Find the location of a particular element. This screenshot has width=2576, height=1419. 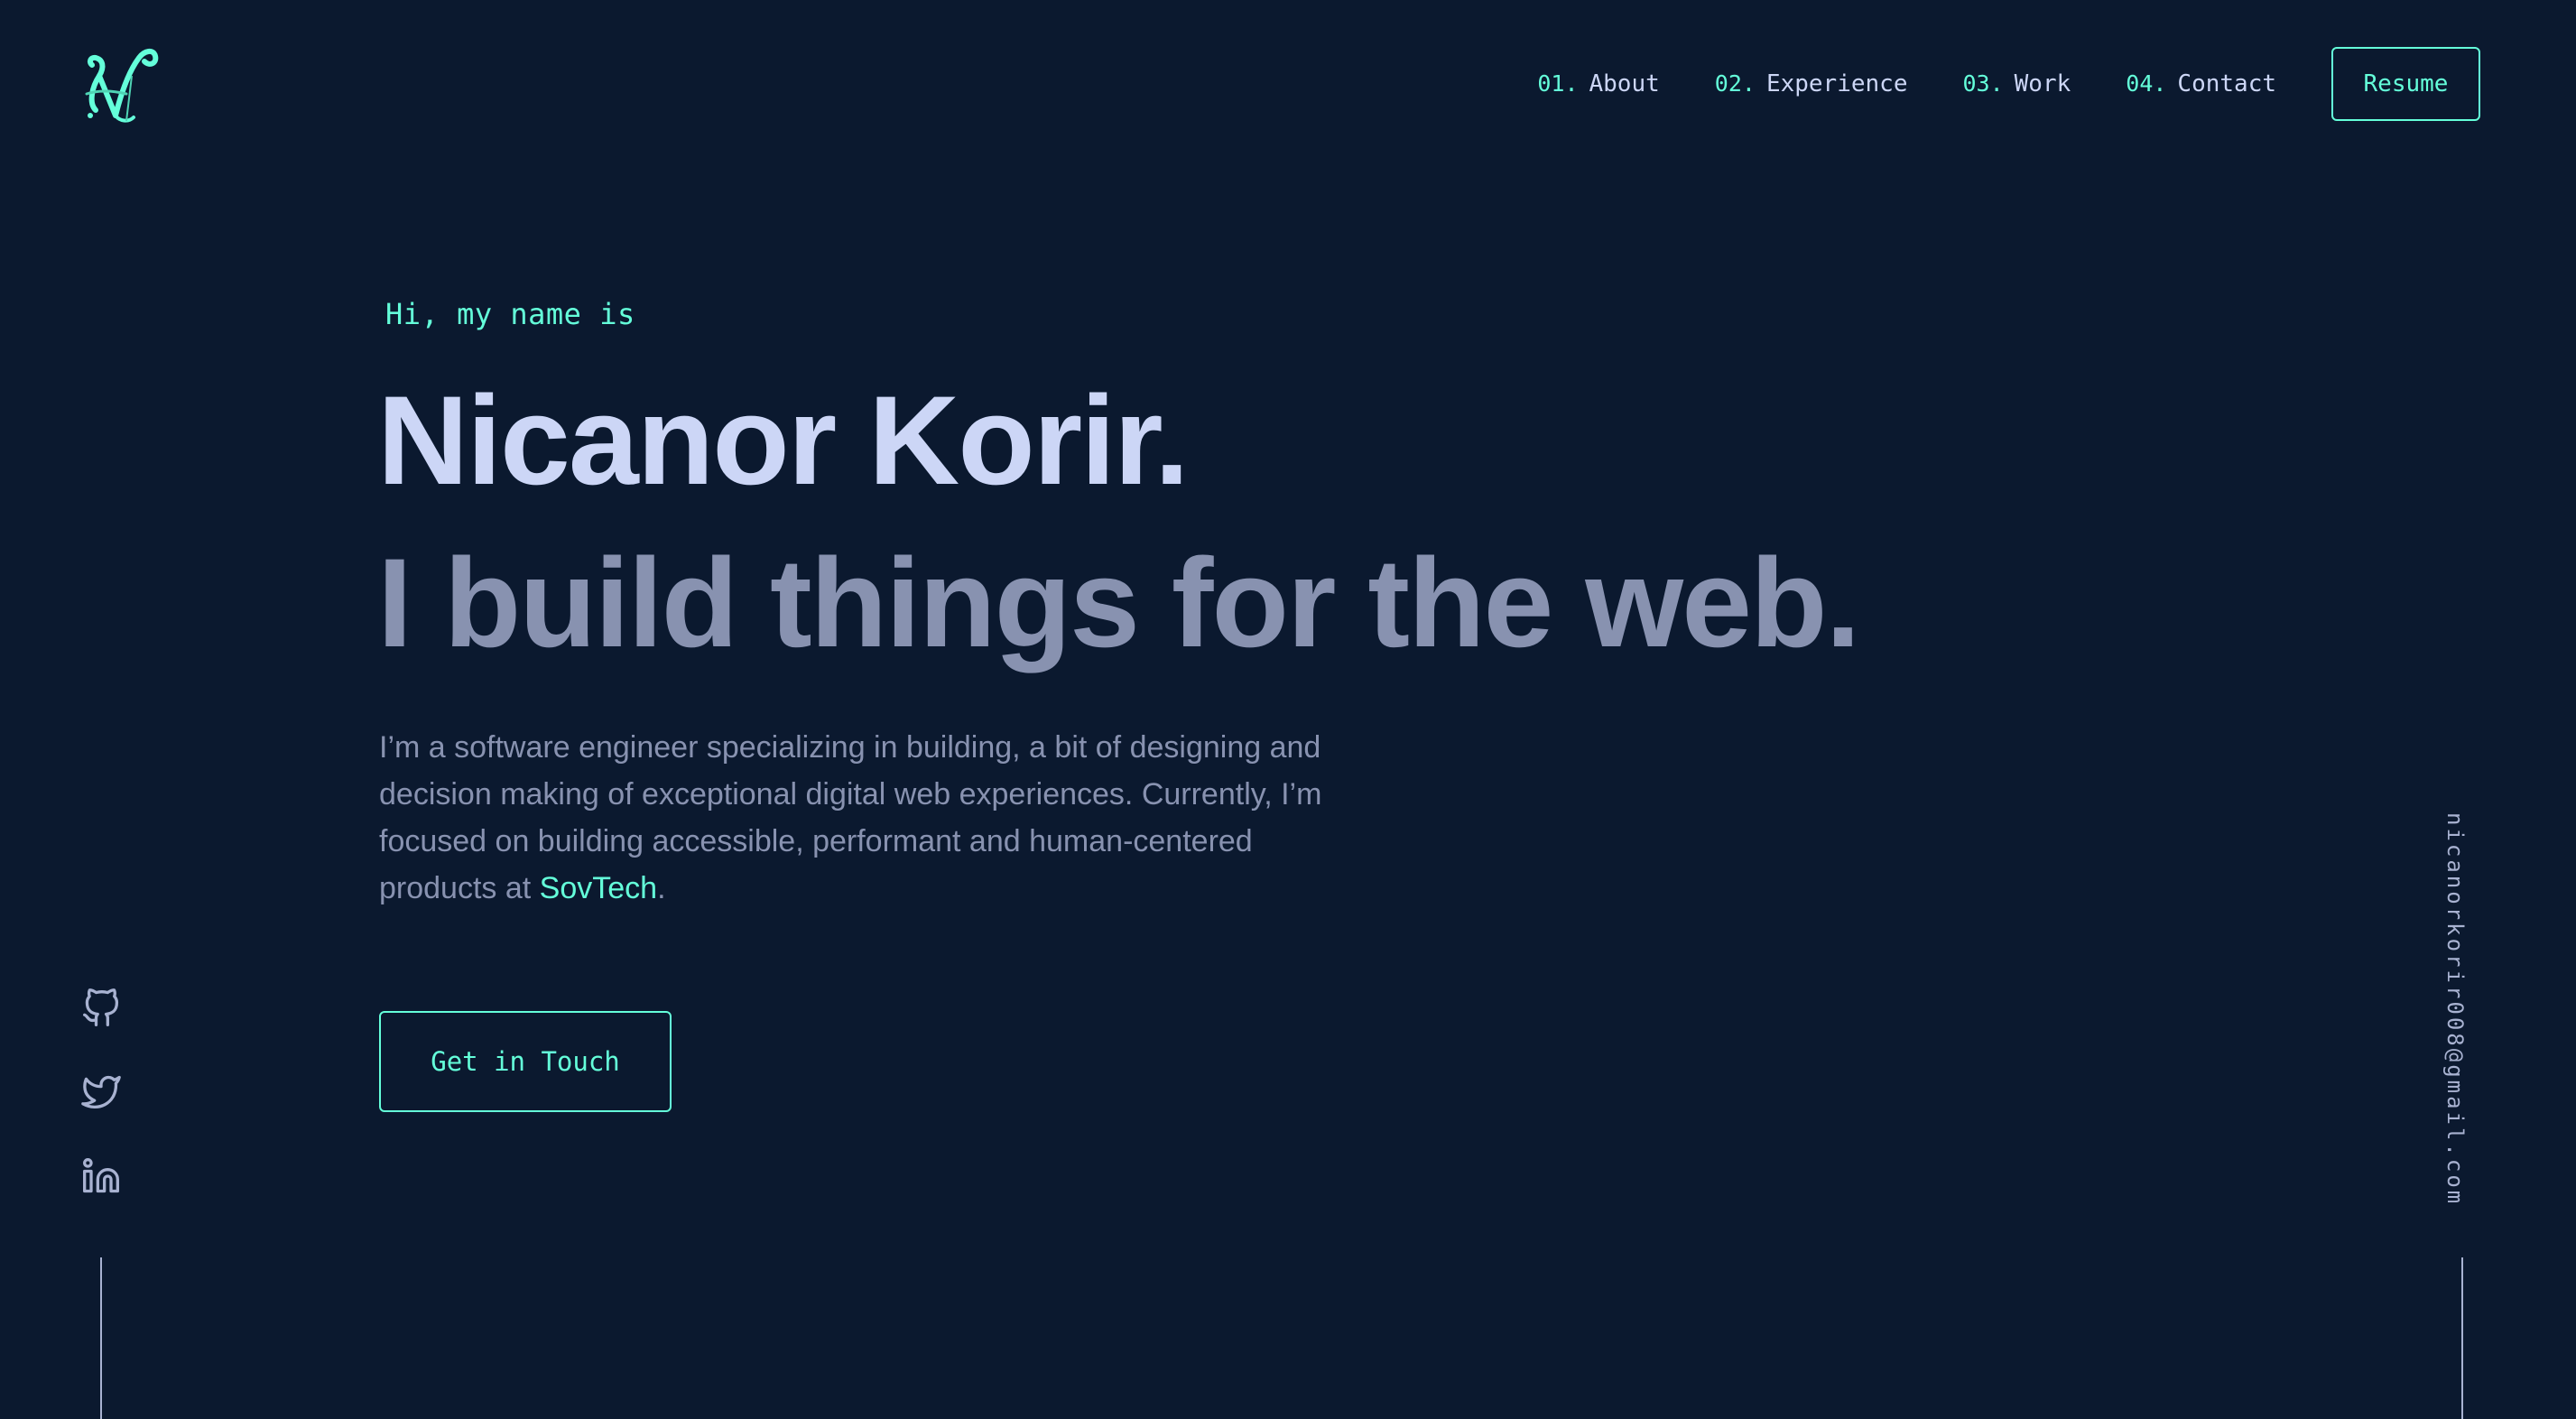

twitter-icon is located at coordinates (101, 1092).